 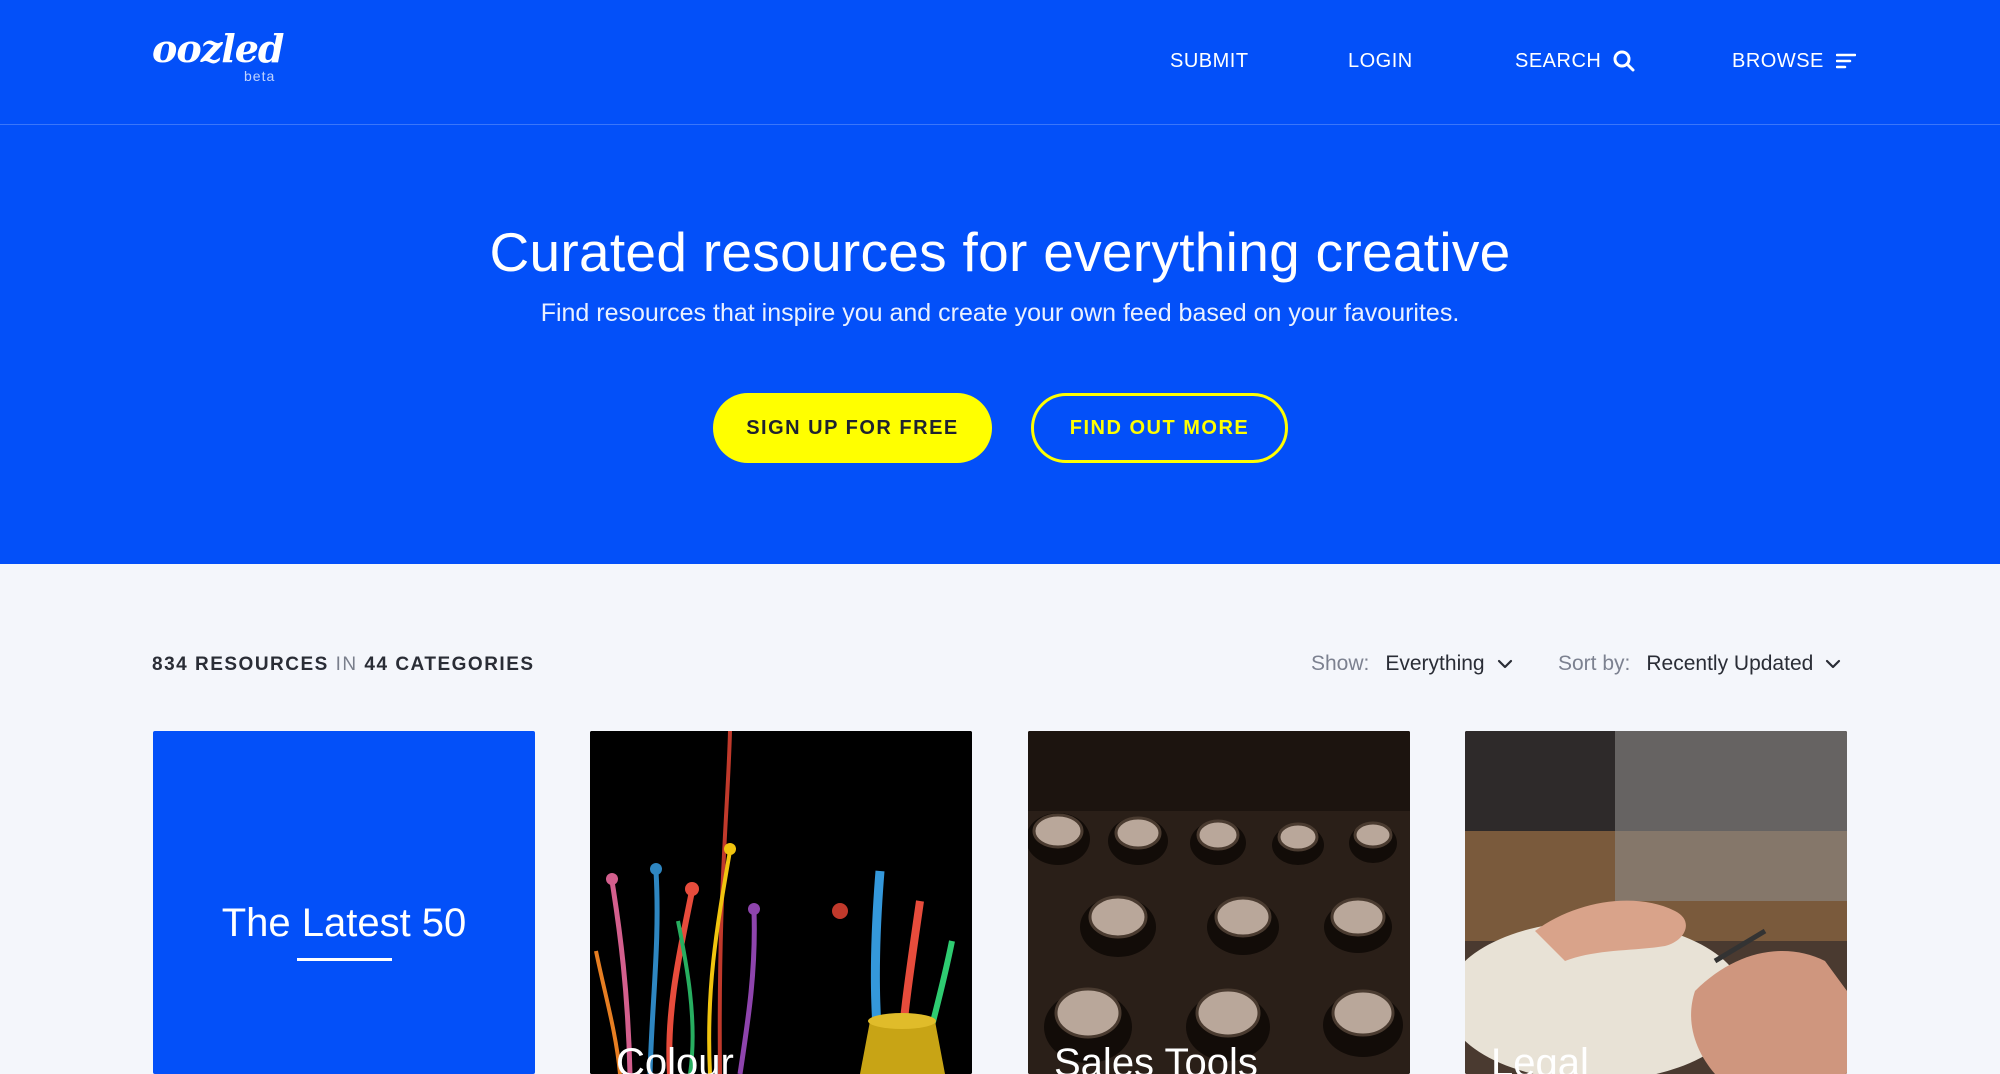 I want to click on resources-count: 834, so click(x=170, y=664).